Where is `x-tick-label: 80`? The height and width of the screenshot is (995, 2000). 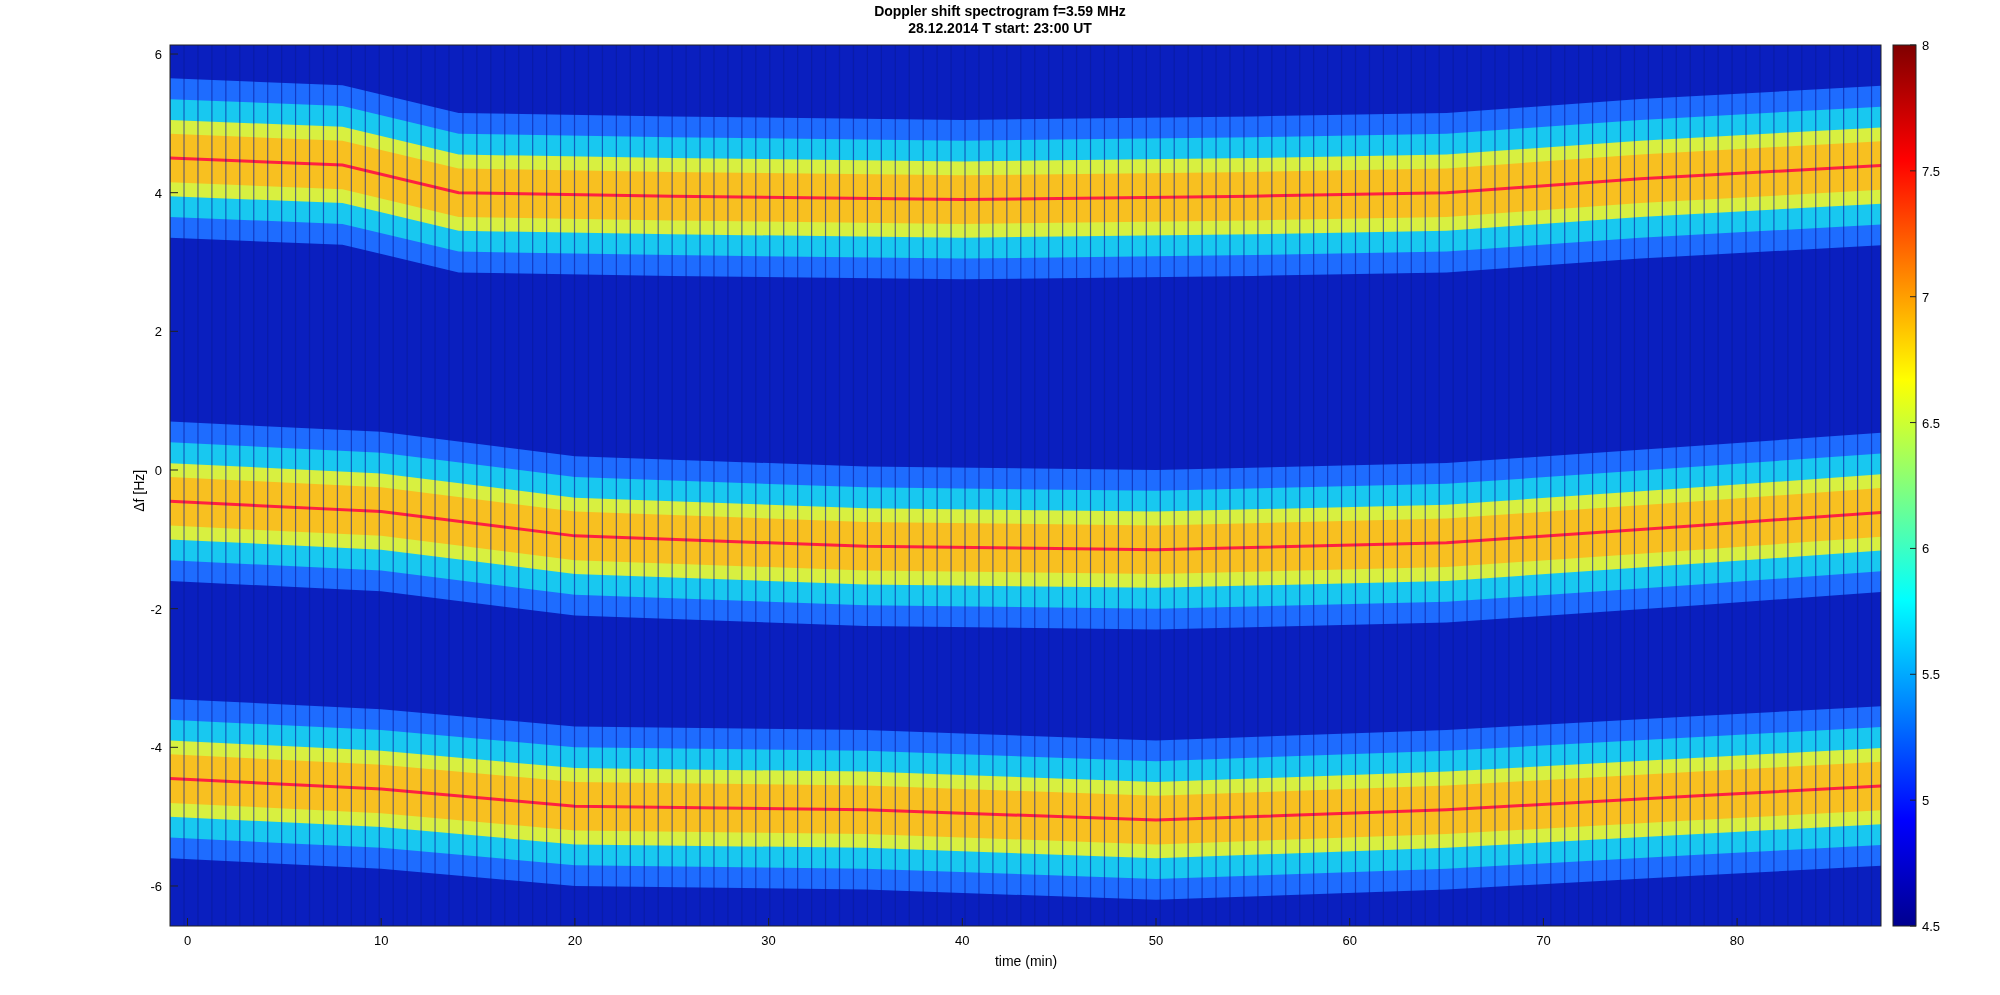
x-tick-label: 80 is located at coordinates (1737, 940).